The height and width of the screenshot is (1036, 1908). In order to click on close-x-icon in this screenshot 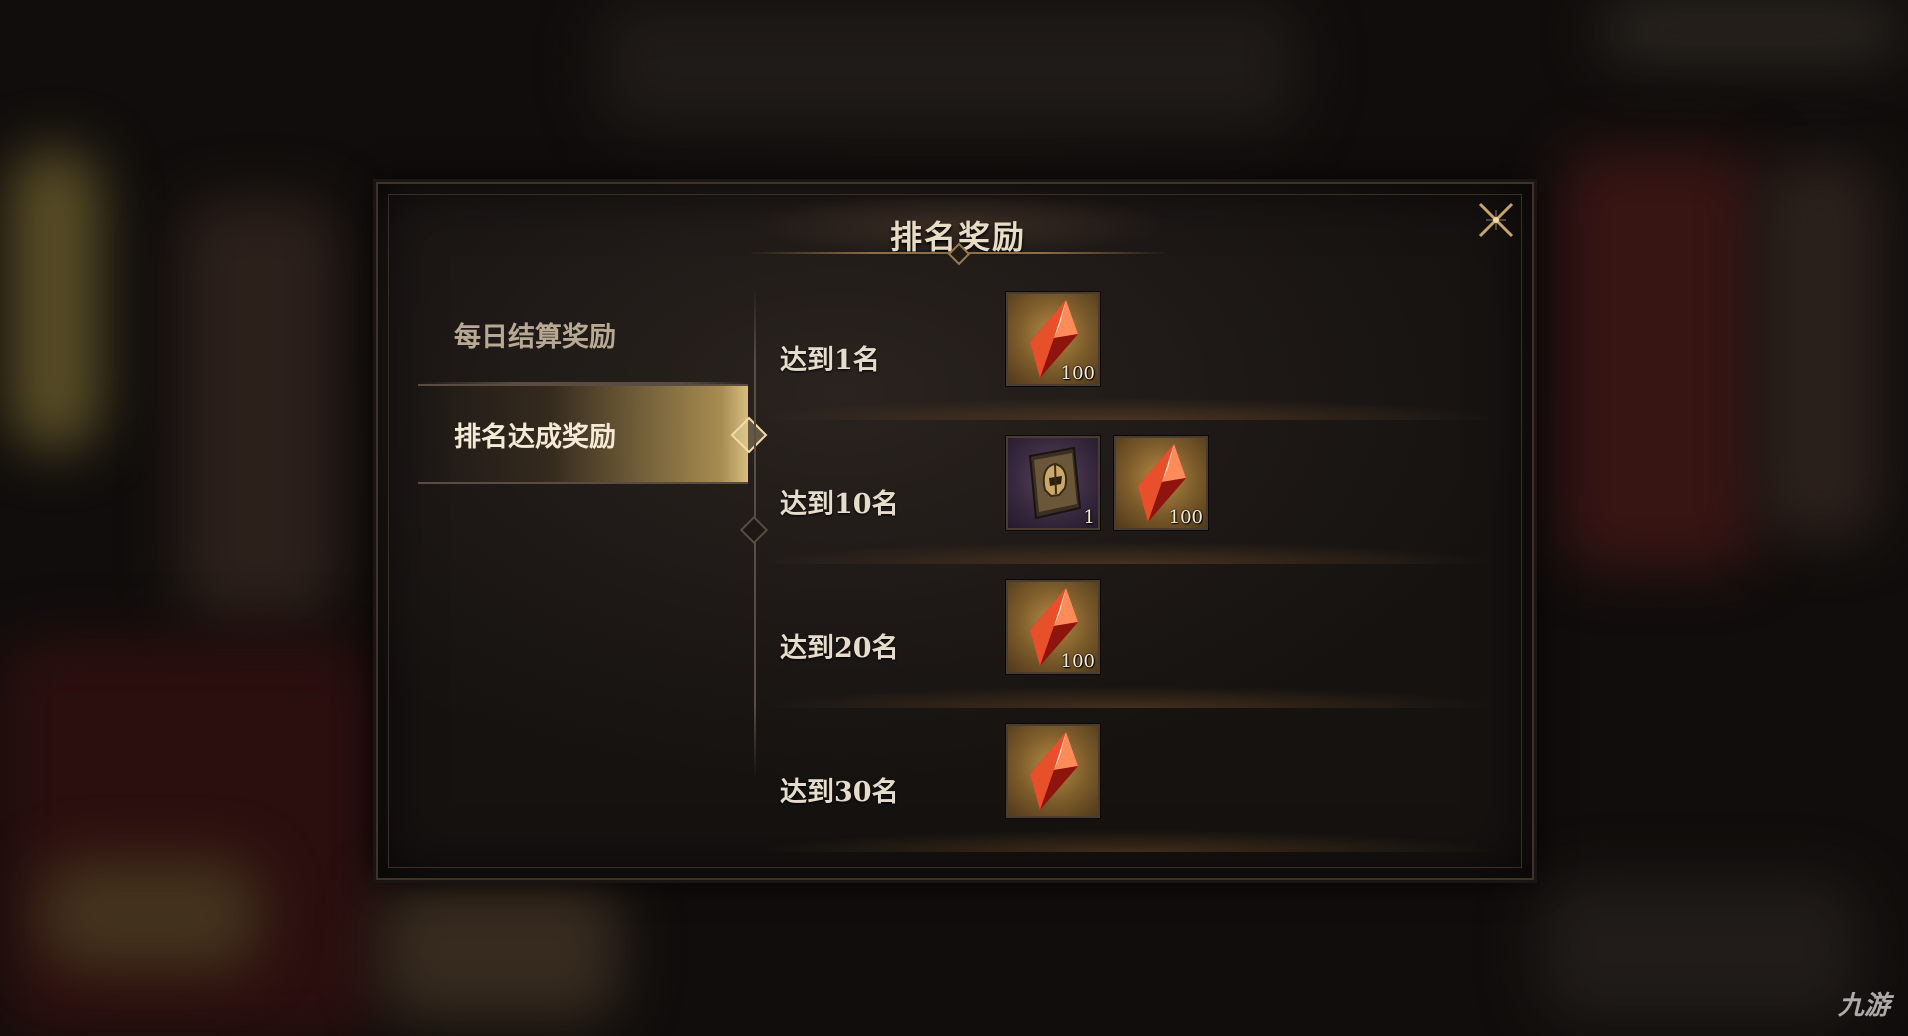, I will do `click(1496, 220)`.